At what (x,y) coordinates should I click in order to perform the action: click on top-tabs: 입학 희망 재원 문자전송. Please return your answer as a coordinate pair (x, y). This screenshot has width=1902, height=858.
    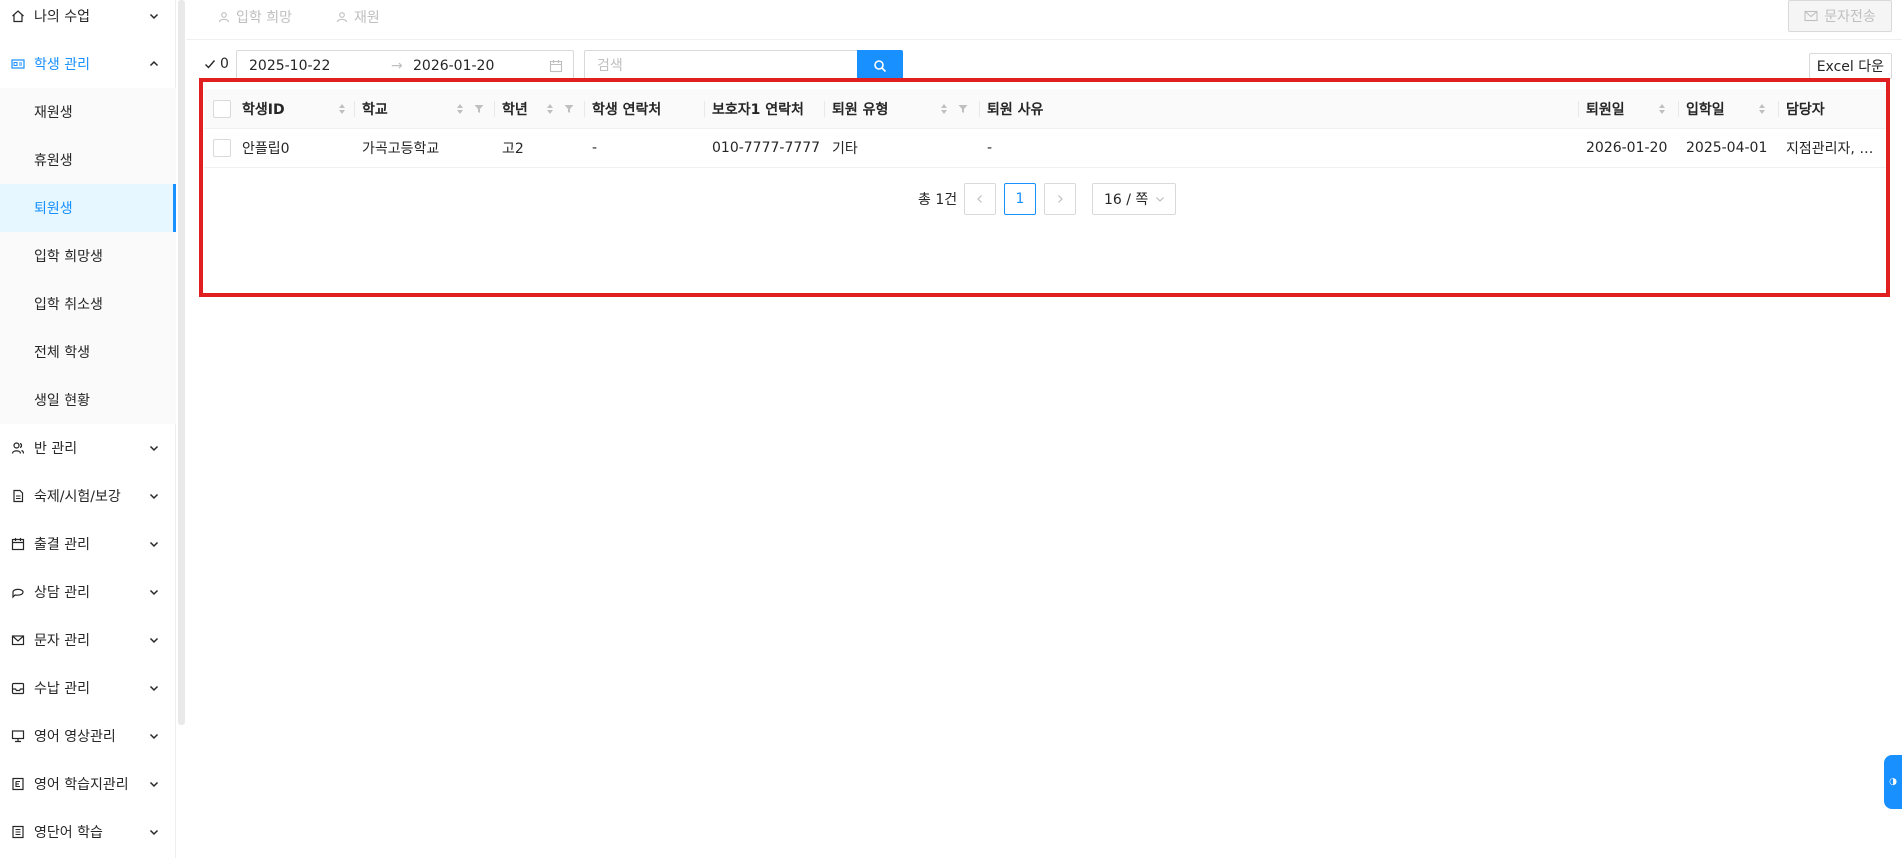
    Looking at the image, I should click on (1044, 20).